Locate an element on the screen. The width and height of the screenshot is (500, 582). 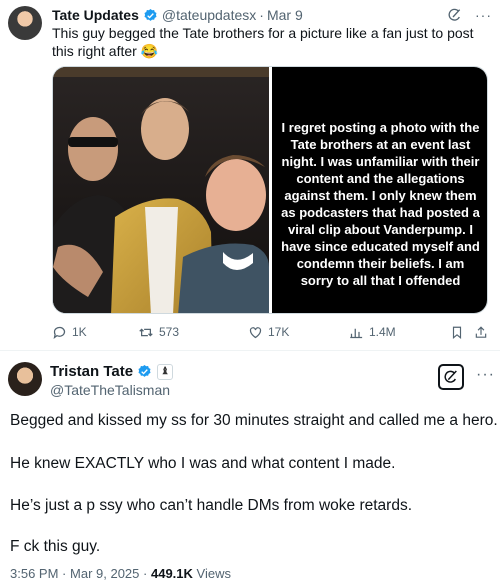
views-button: 1.4M is located at coordinates (372, 332).